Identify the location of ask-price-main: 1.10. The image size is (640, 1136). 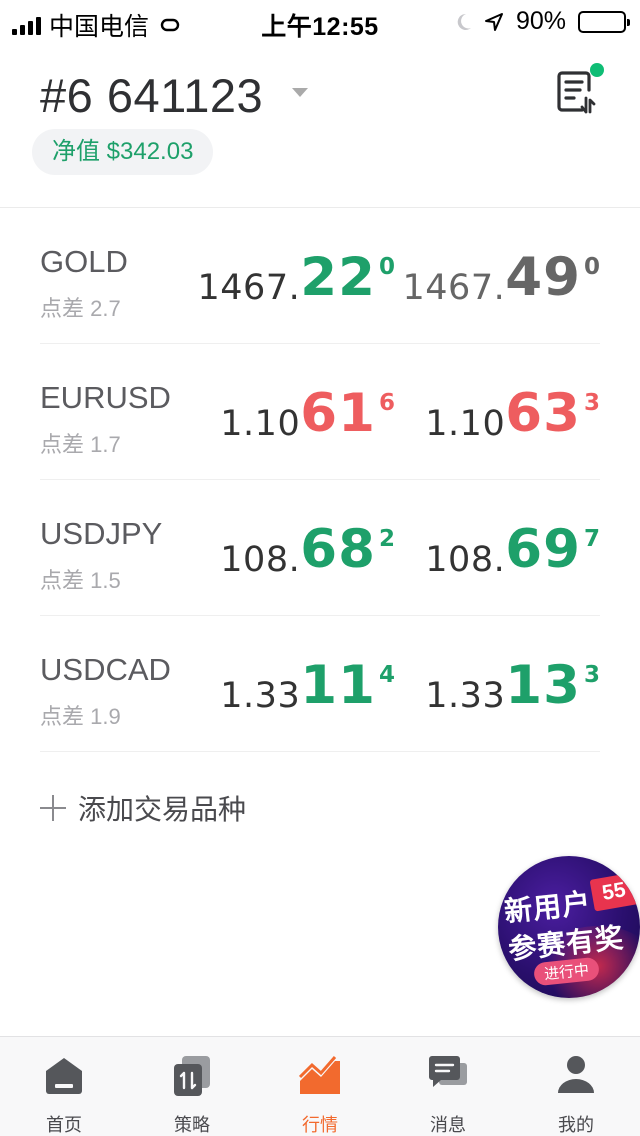
(465, 424).